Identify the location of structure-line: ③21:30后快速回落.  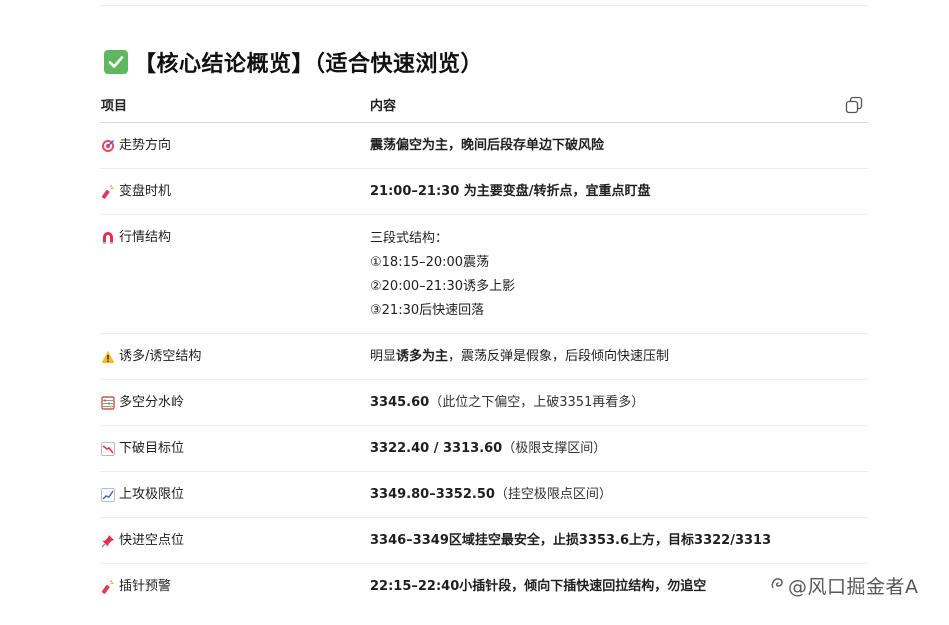
(427, 310).